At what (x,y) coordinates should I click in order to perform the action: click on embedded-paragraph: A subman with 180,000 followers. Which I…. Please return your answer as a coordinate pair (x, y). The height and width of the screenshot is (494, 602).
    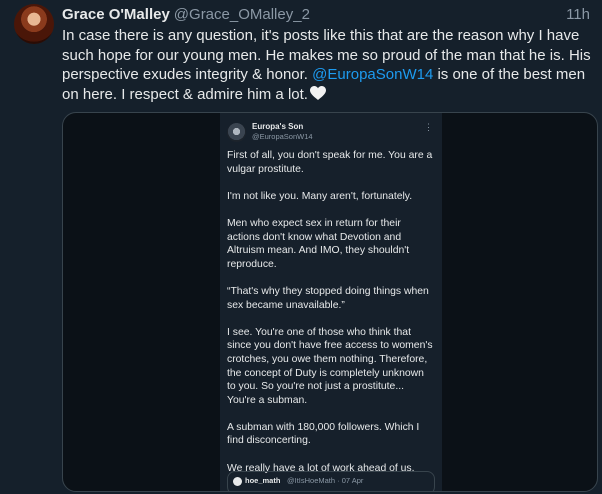
    Looking at the image, I should click on (323, 434).